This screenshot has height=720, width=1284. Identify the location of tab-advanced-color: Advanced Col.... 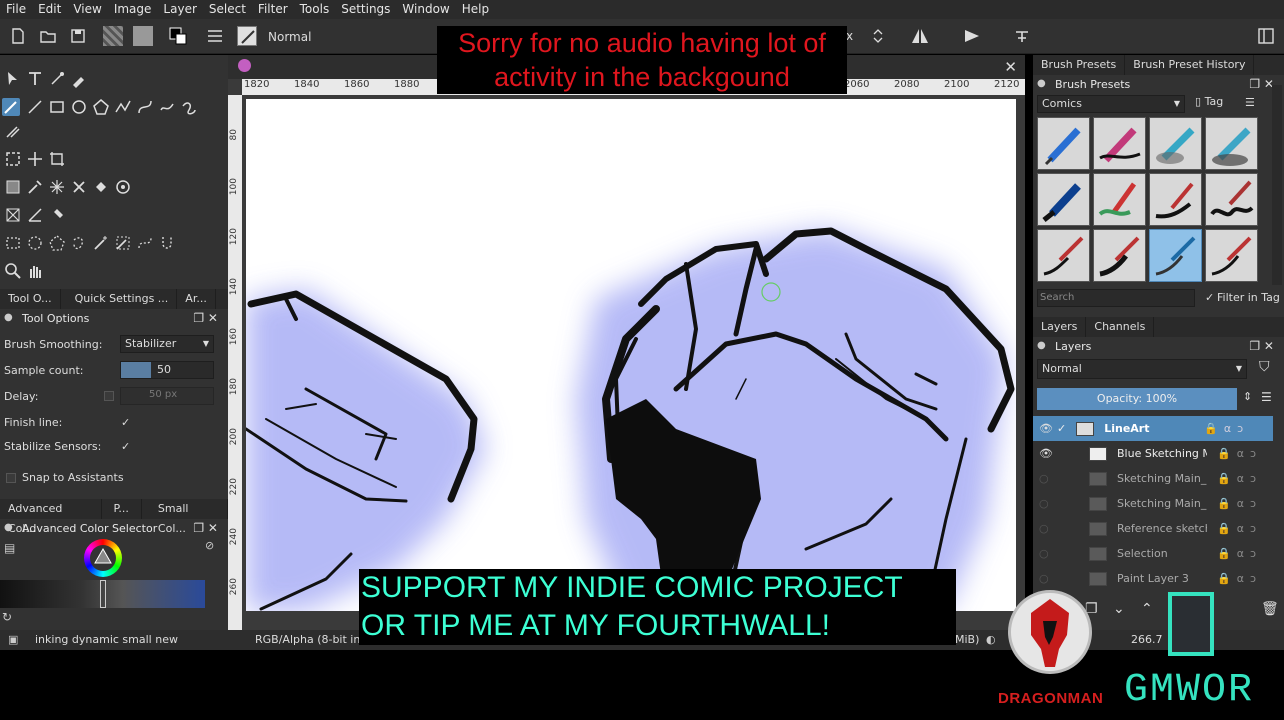
(51, 517).